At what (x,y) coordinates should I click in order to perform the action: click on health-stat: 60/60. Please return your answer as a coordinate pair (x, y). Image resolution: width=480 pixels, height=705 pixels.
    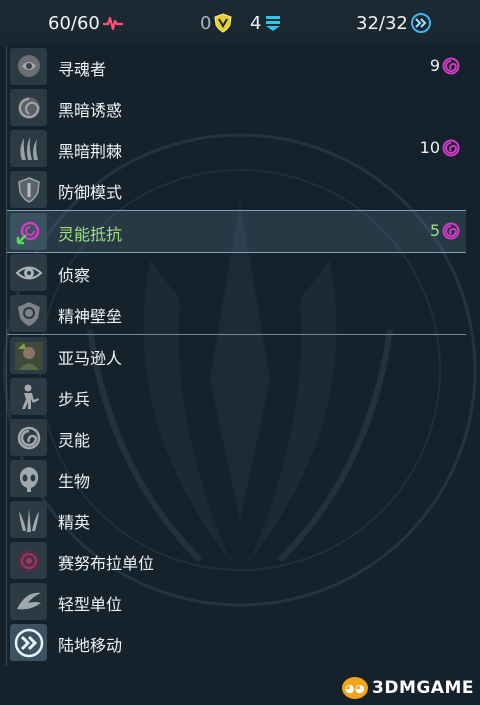
    Looking at the image, I should click on (86, 23).